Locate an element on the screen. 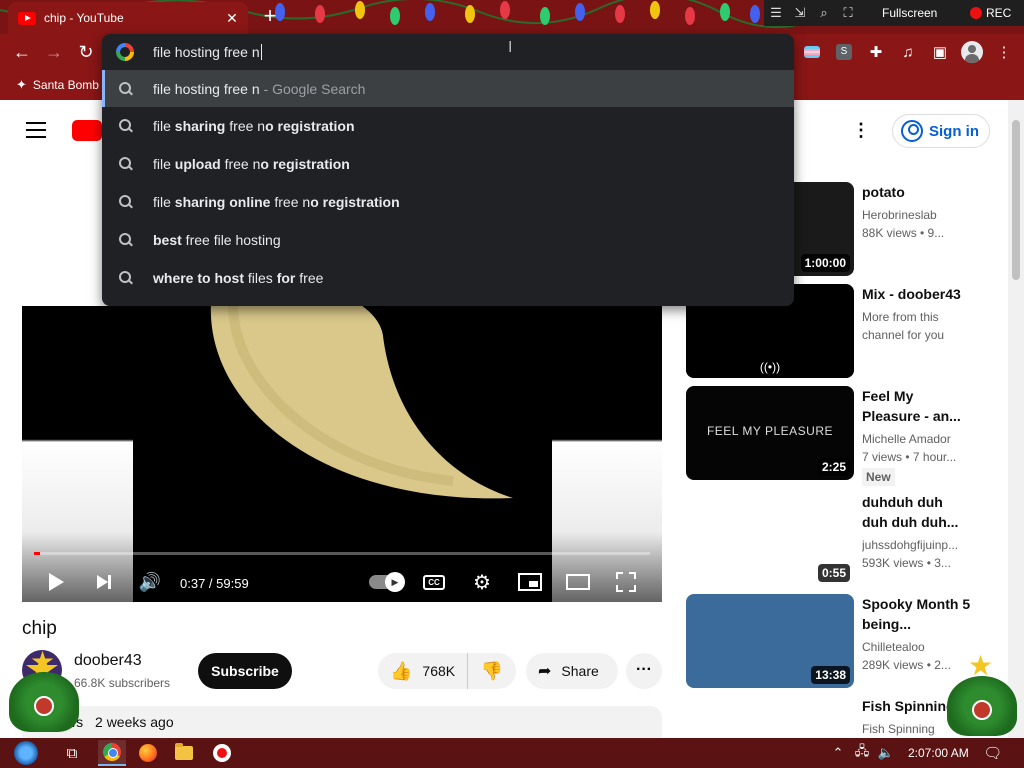  notification-icon: 🗨 is located at coordinates (993, 753).